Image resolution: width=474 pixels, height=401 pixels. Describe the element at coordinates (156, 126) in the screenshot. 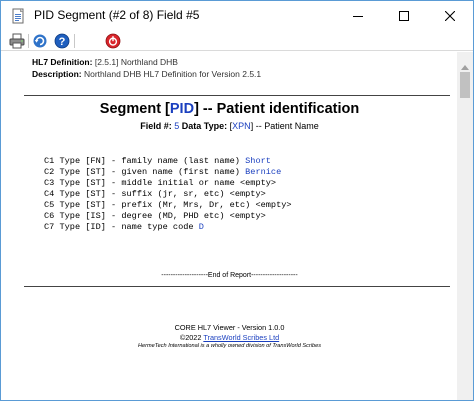

I see `field-number-label: Field #:` at that location.